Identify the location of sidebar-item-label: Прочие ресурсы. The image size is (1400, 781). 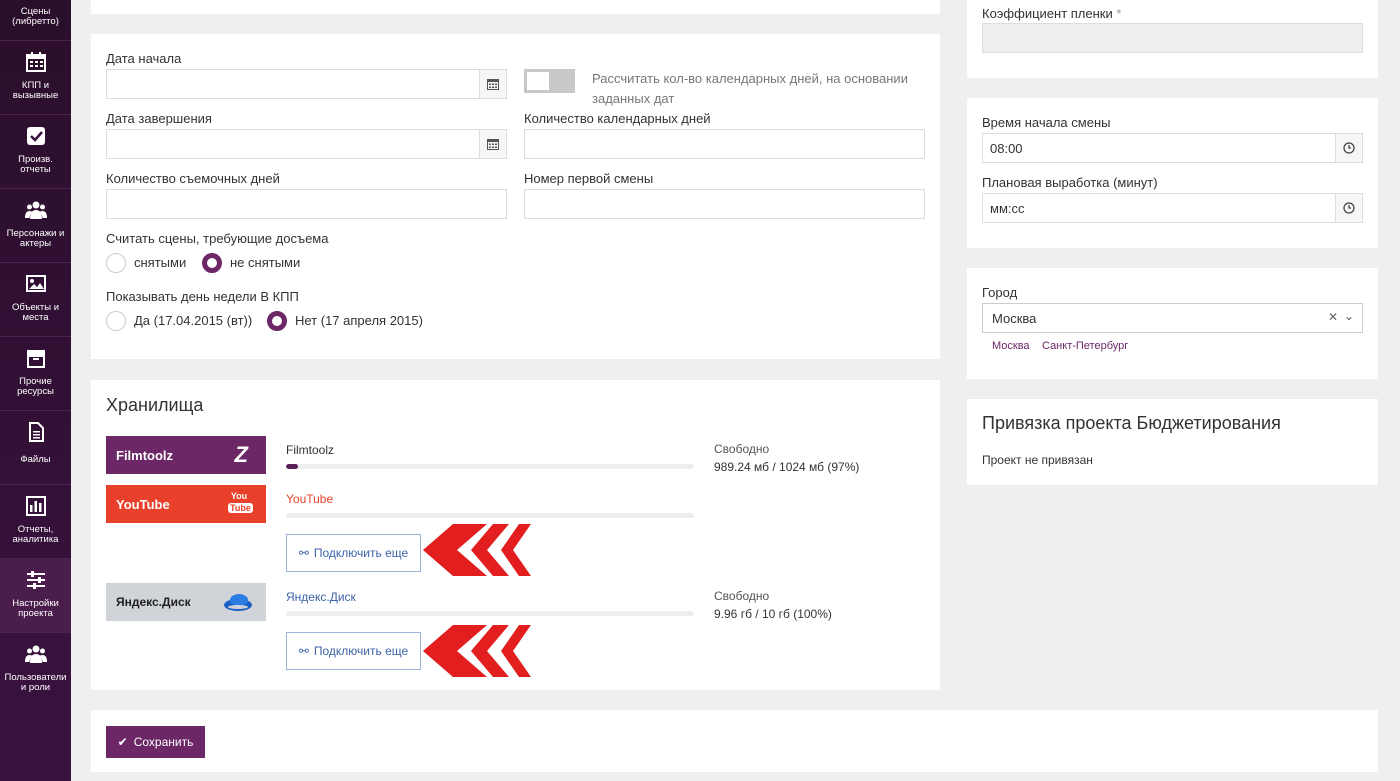
(35, 386).